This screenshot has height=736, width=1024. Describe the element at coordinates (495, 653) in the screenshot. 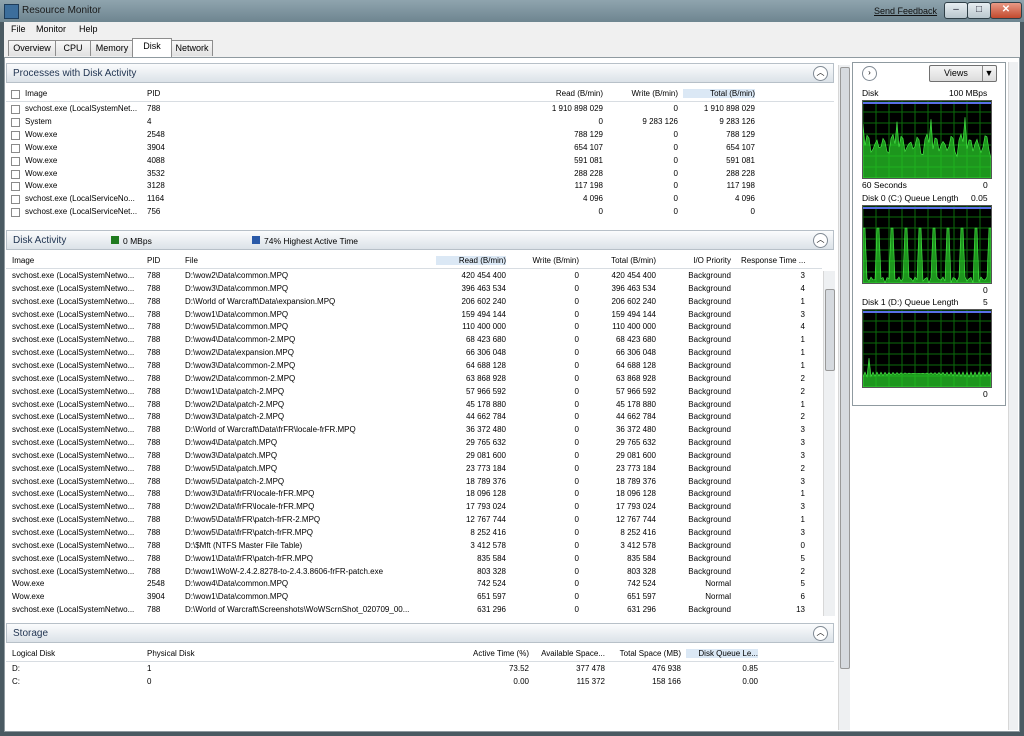

I see `col-active-time: Active Time (%)` at that location.